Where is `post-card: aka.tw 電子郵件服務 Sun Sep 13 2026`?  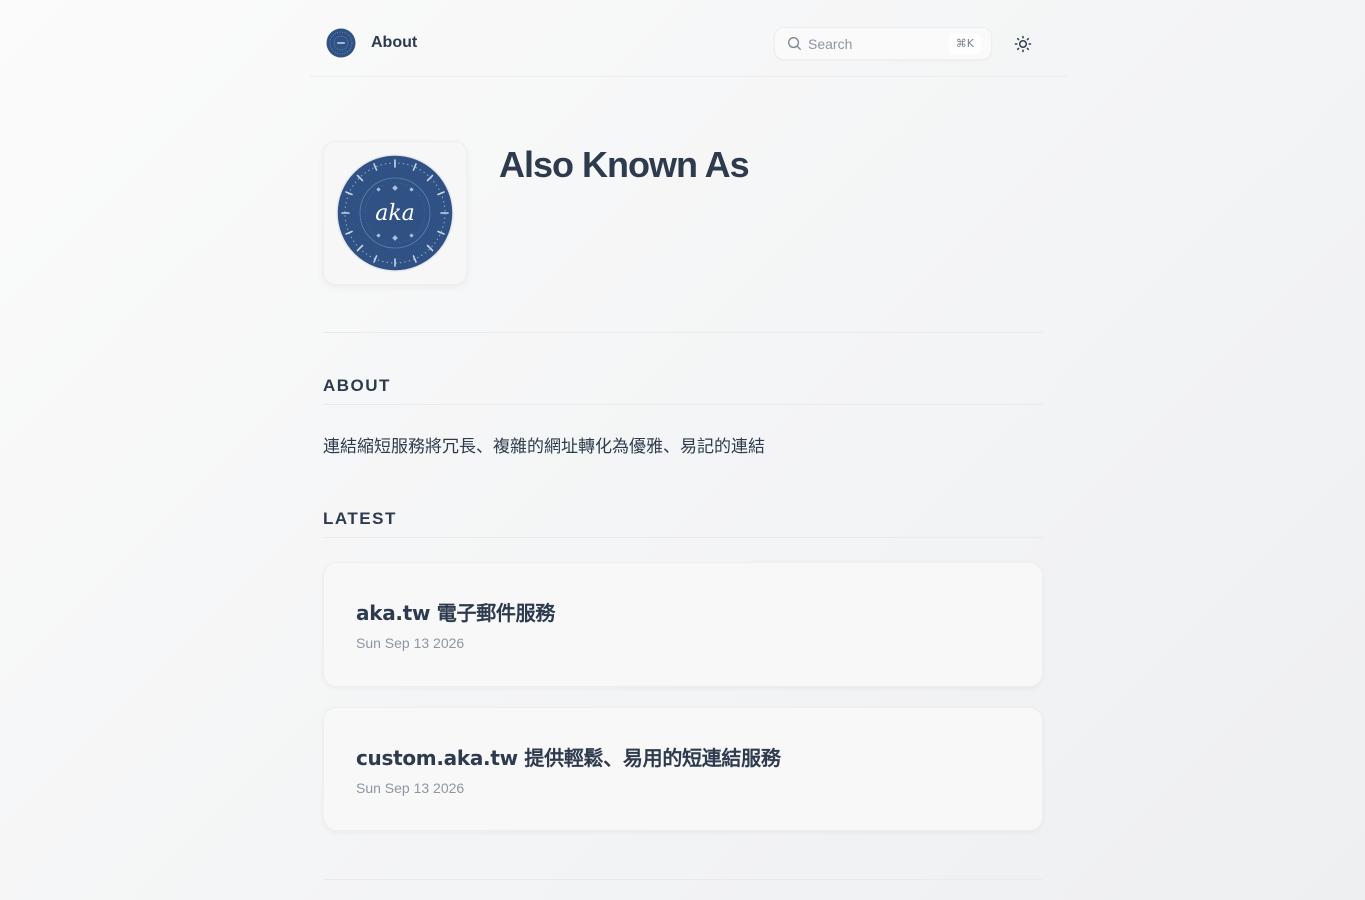 post-card: aka.tw 電子郵件服務 Sun Sep 13 2026 is located at coordinates (683, 624).